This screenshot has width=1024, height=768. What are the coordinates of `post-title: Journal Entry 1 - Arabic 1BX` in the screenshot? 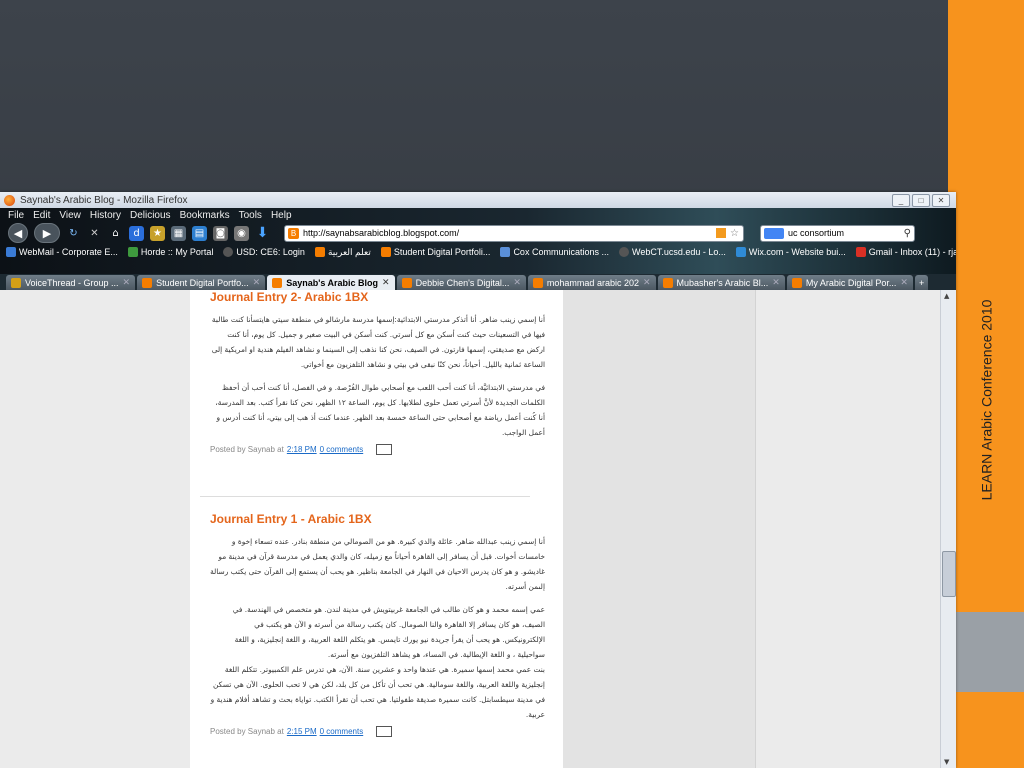 It's located at (377, 519).